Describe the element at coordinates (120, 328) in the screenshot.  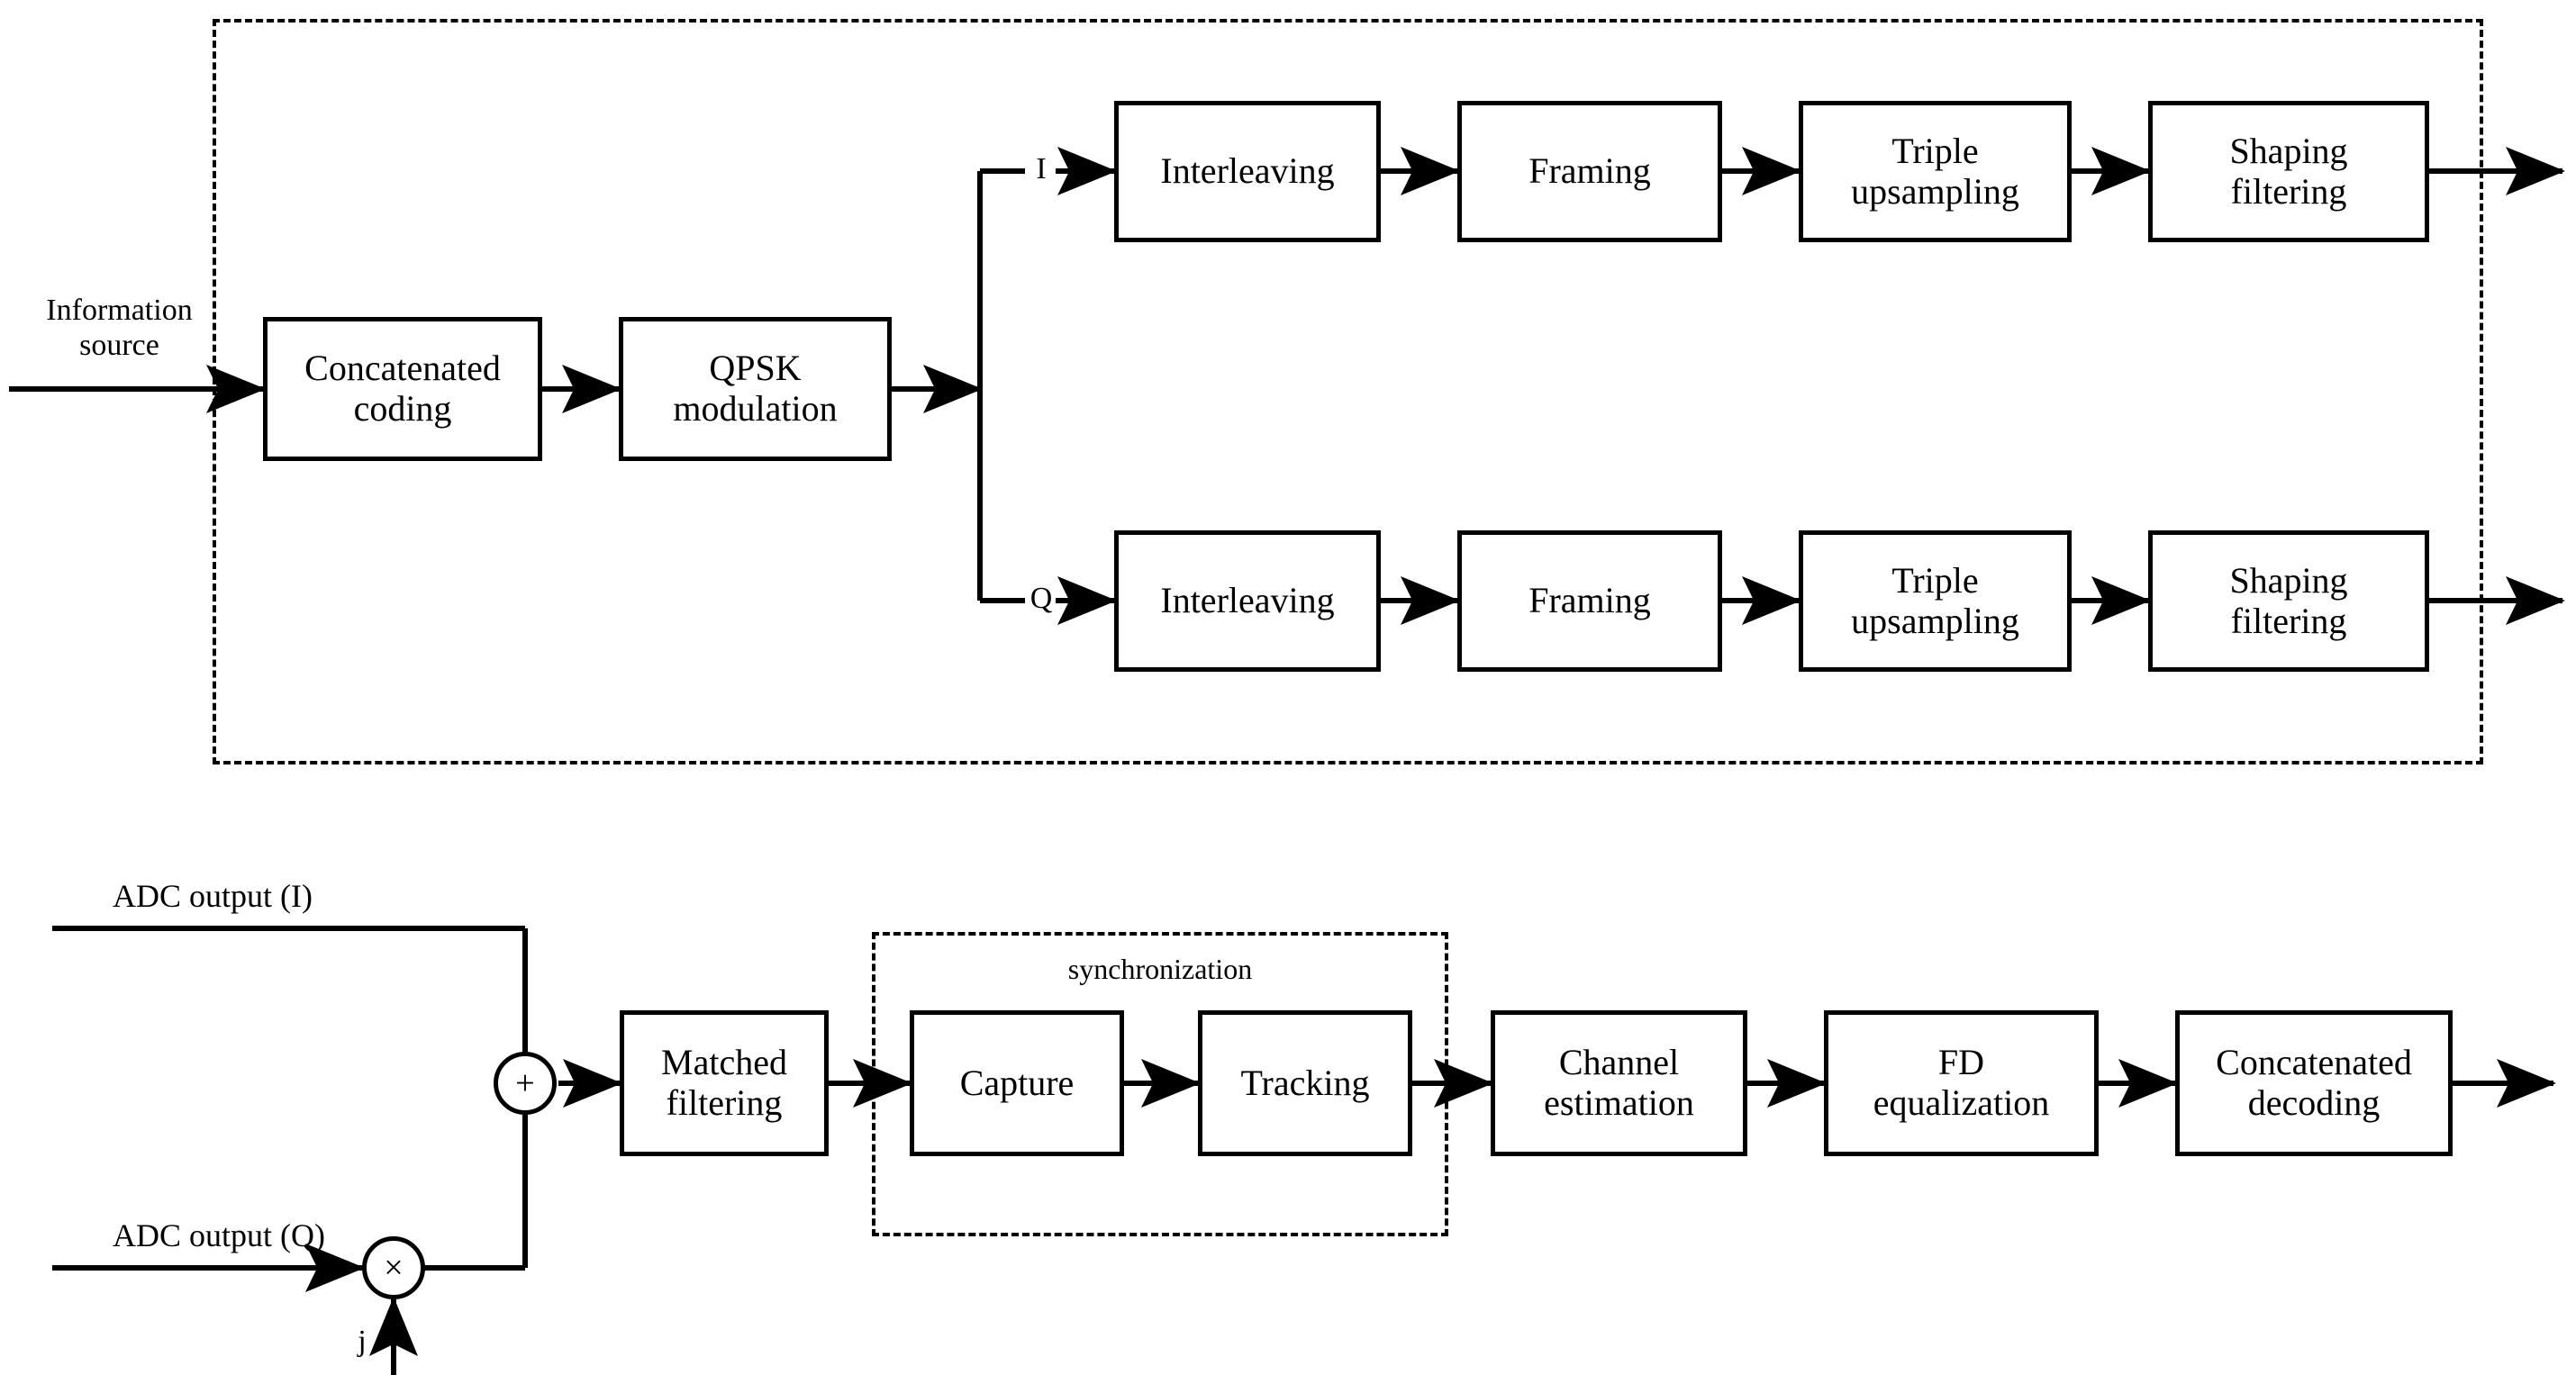
I see `information-source-label: Information source` at that location.